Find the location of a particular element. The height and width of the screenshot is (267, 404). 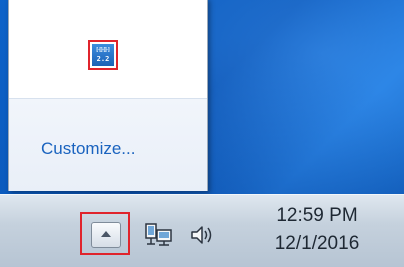

clock-date: 12/1/2016 is located at coordinates (317, 243).